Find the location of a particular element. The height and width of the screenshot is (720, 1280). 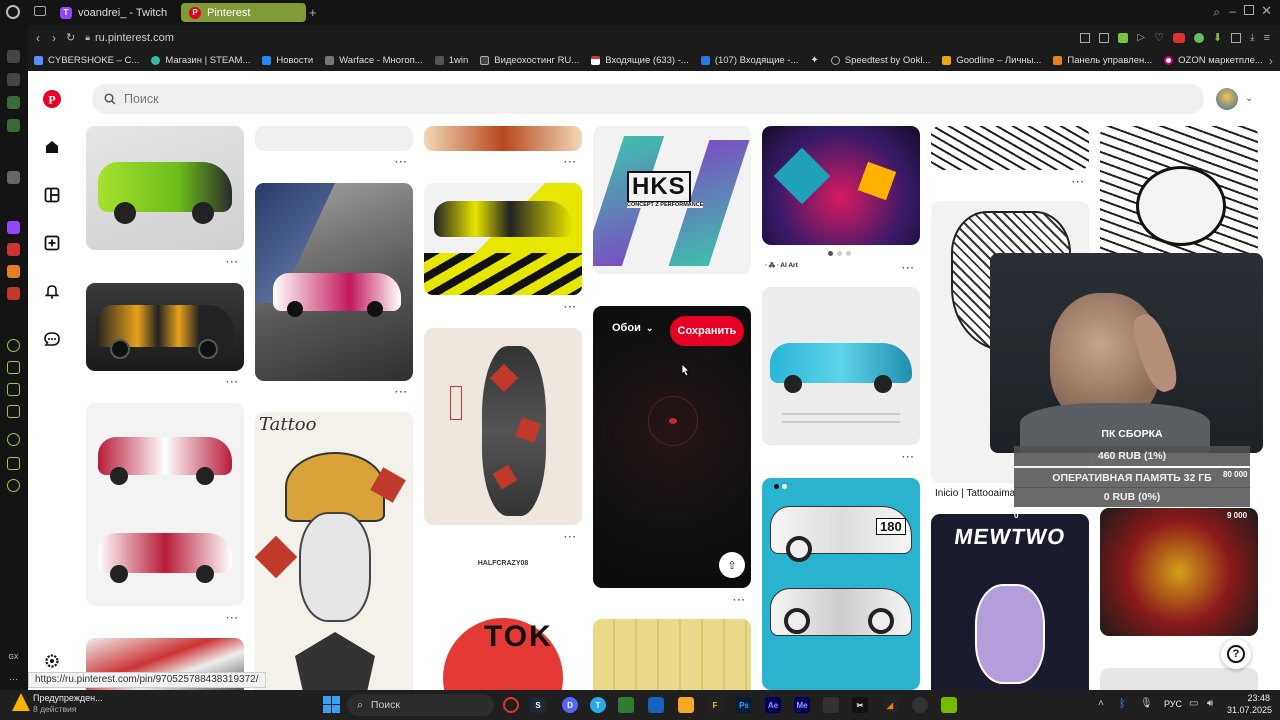

bluetooth-icon: ᛒ is located at coordinates (1122, 704).